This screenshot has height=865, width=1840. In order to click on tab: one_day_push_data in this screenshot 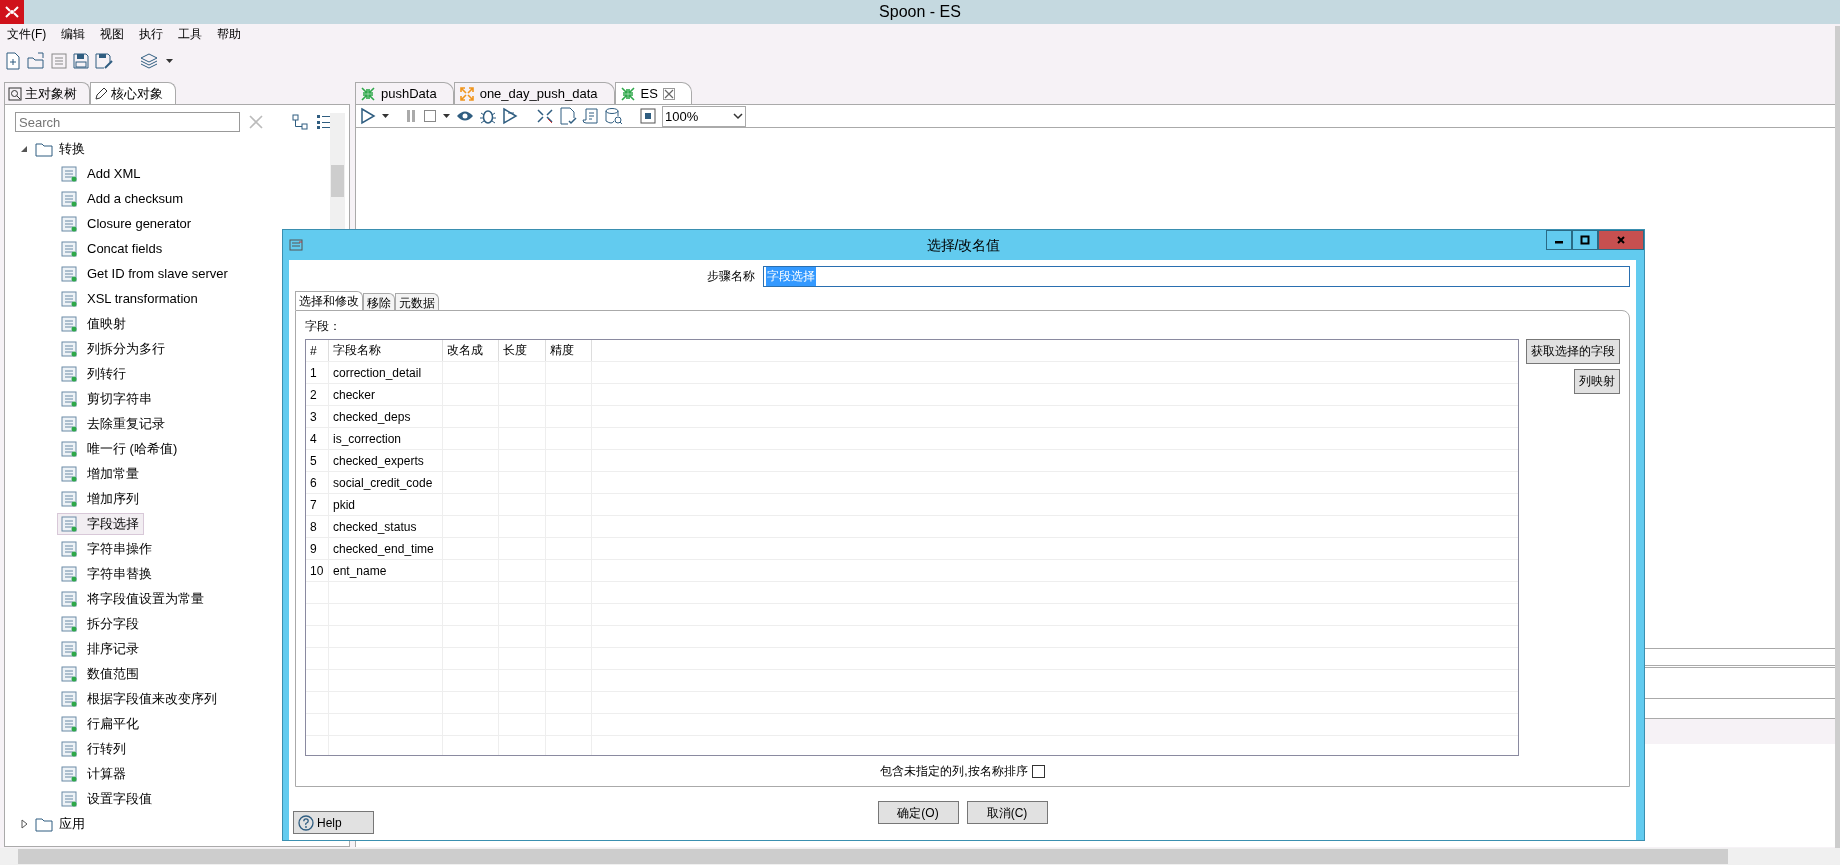, I will do `click(534, 93)`.